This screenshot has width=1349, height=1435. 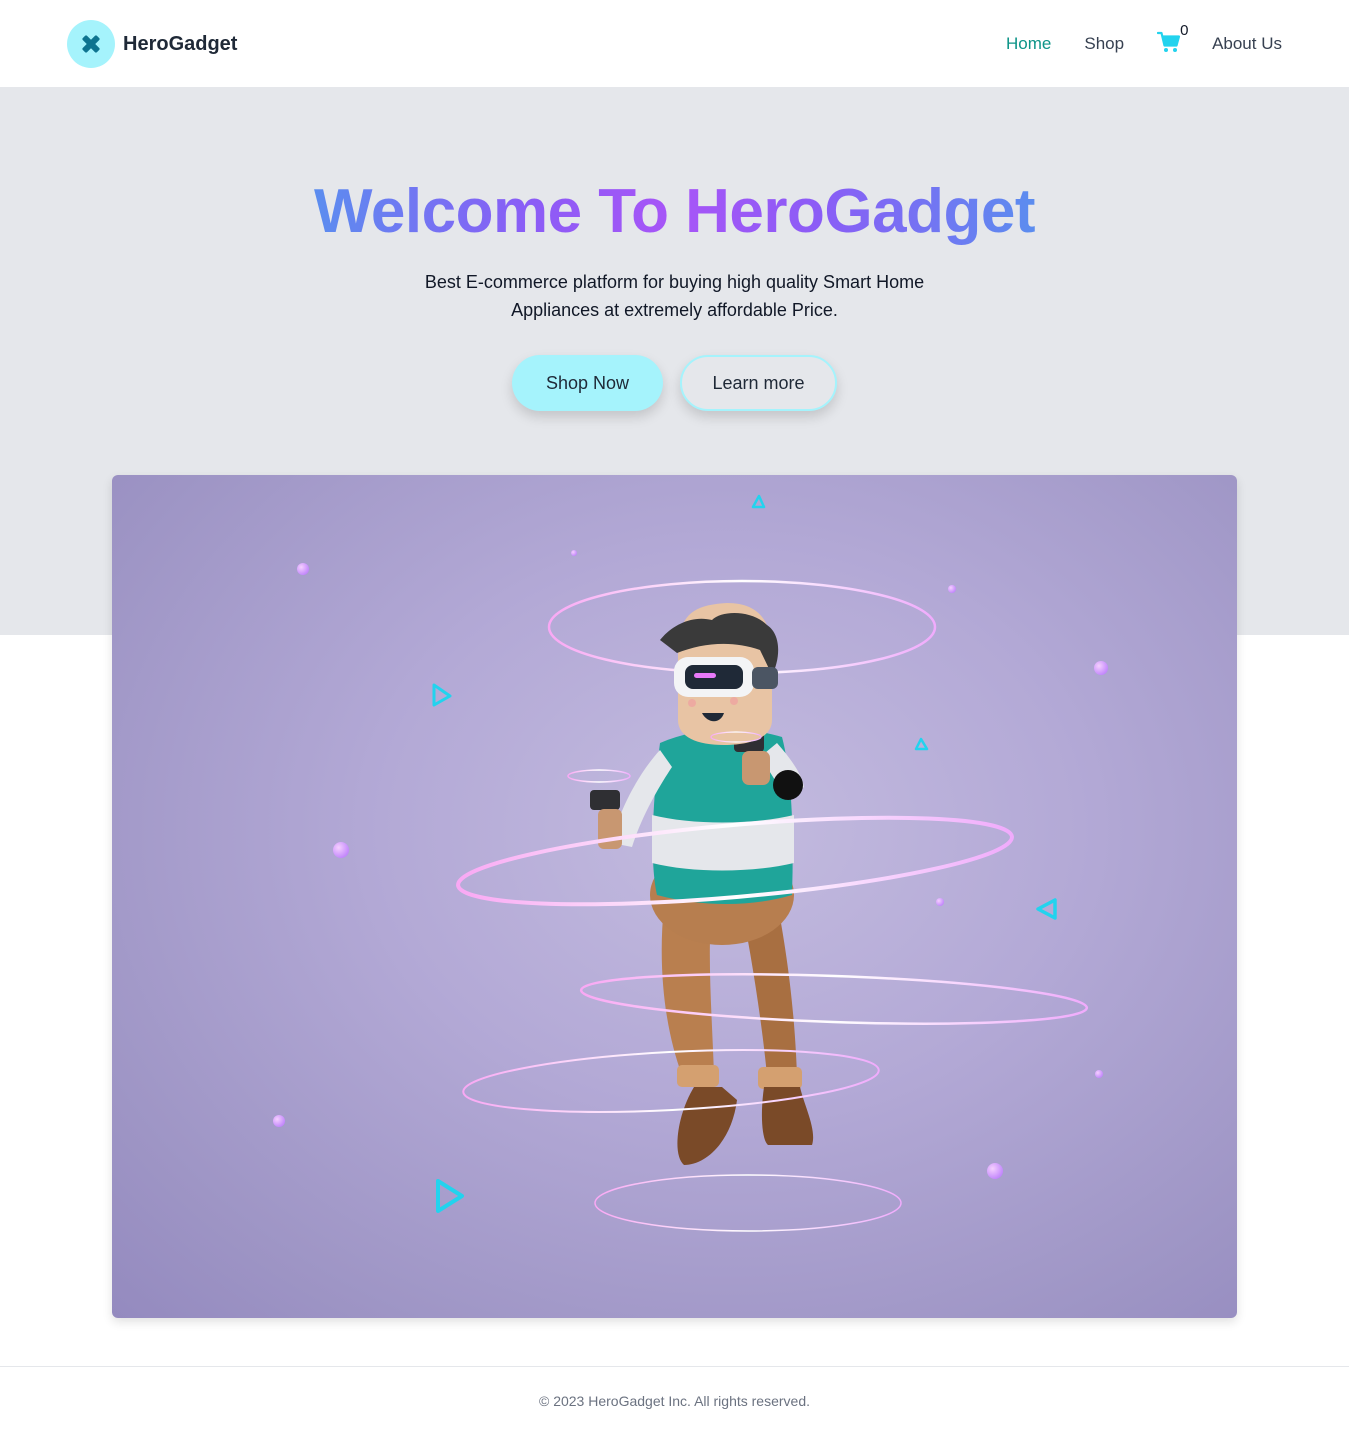 I want to click on cart-count: 0, so click(x=1184, y=30).